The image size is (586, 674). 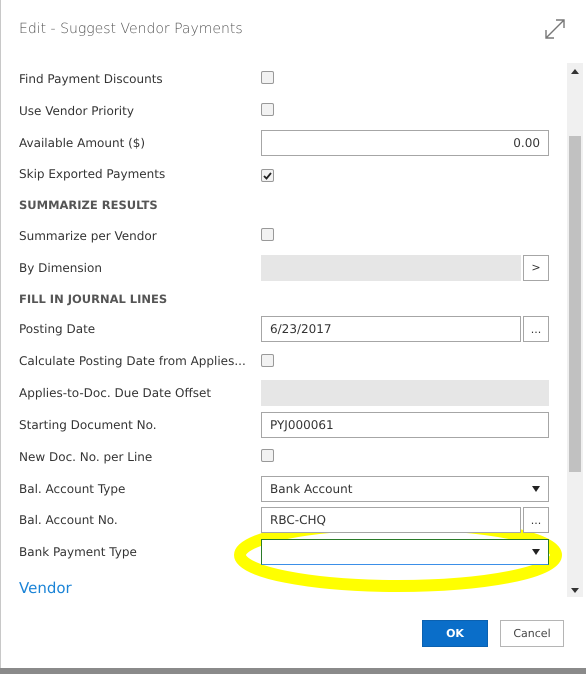 I want to click on ok-button: OK, so click(x=455, y=633).